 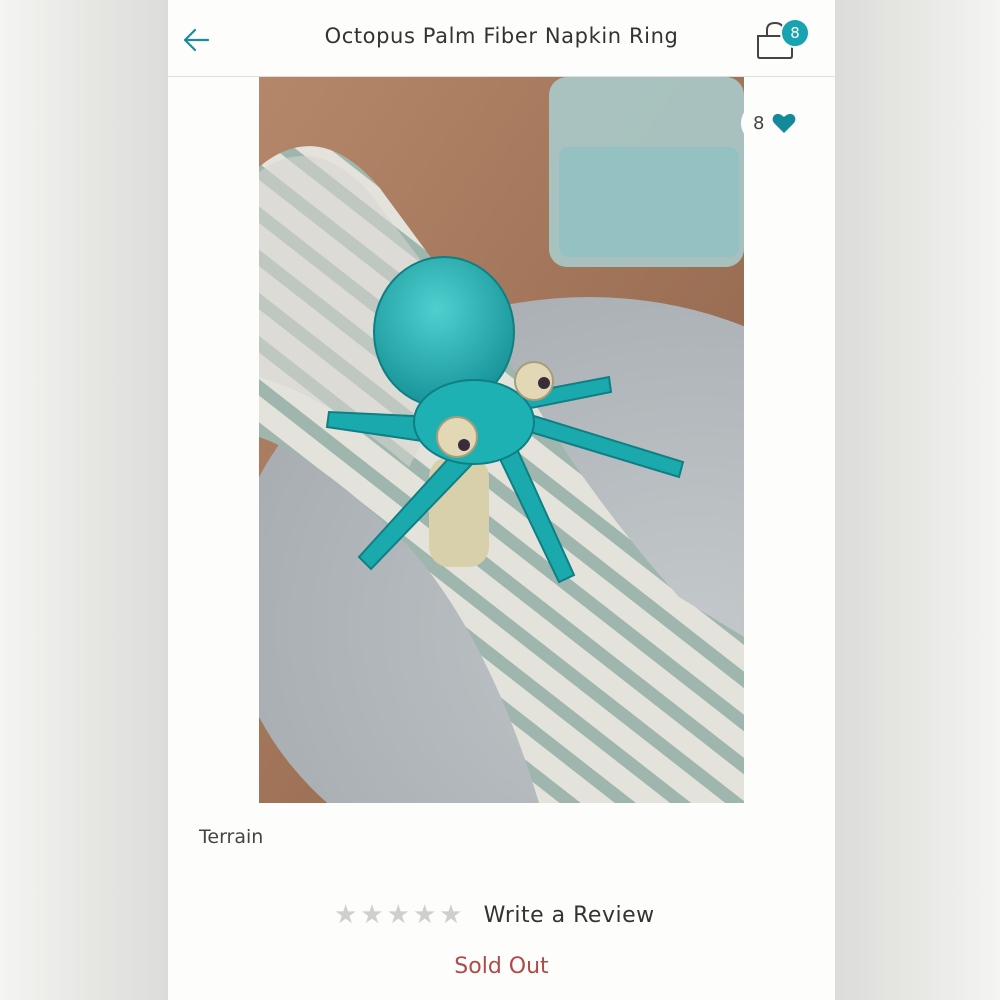 What do you see at coordinates (231, 837) in the screenshot?
I see `brand-link: Terrain` at bounding box center [231, 837].